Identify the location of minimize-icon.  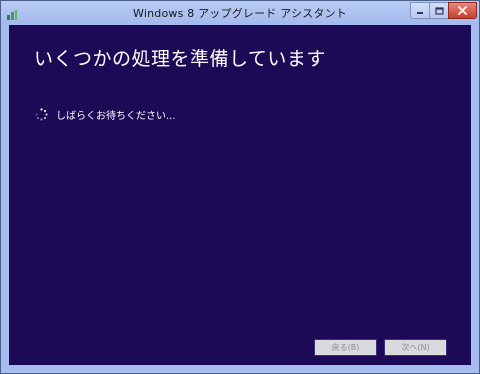
(420, 12).